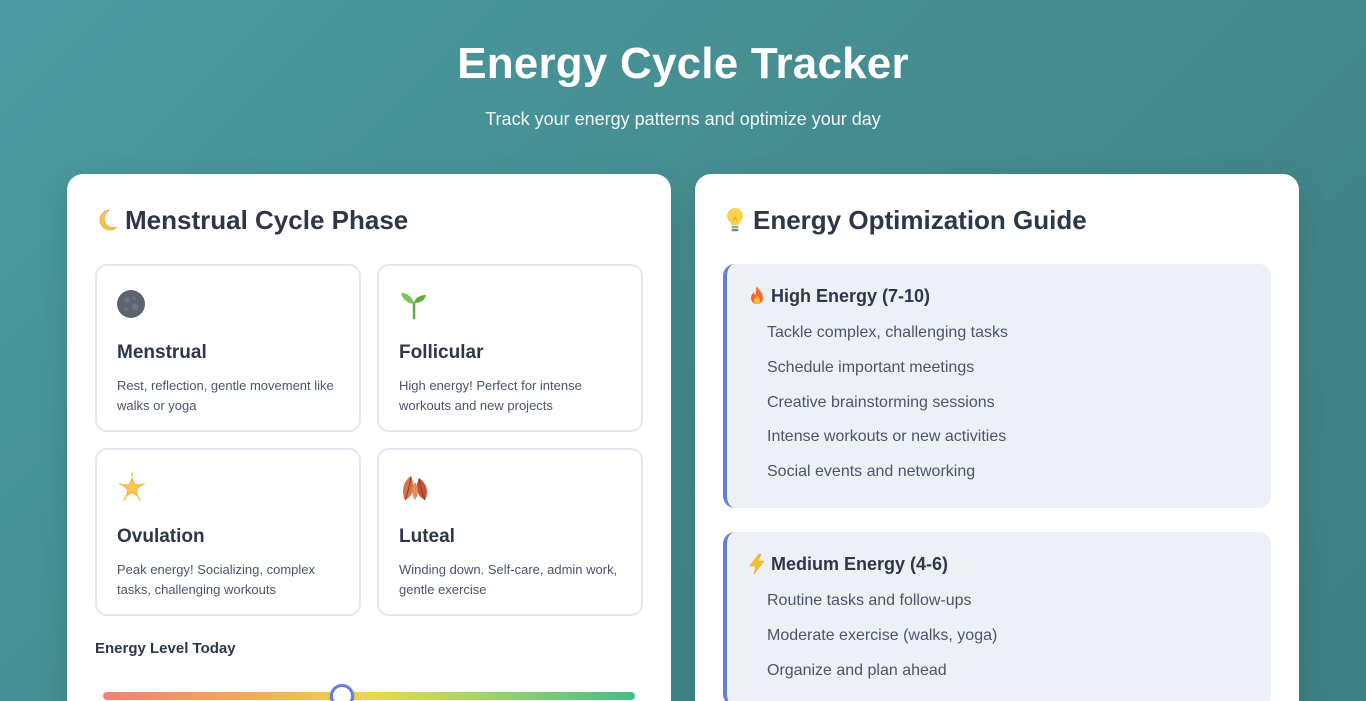 The image size is (1366, 701). I want to click on cycle-phase-heading: Menstrual Cycle Phase, so click(369, 220).